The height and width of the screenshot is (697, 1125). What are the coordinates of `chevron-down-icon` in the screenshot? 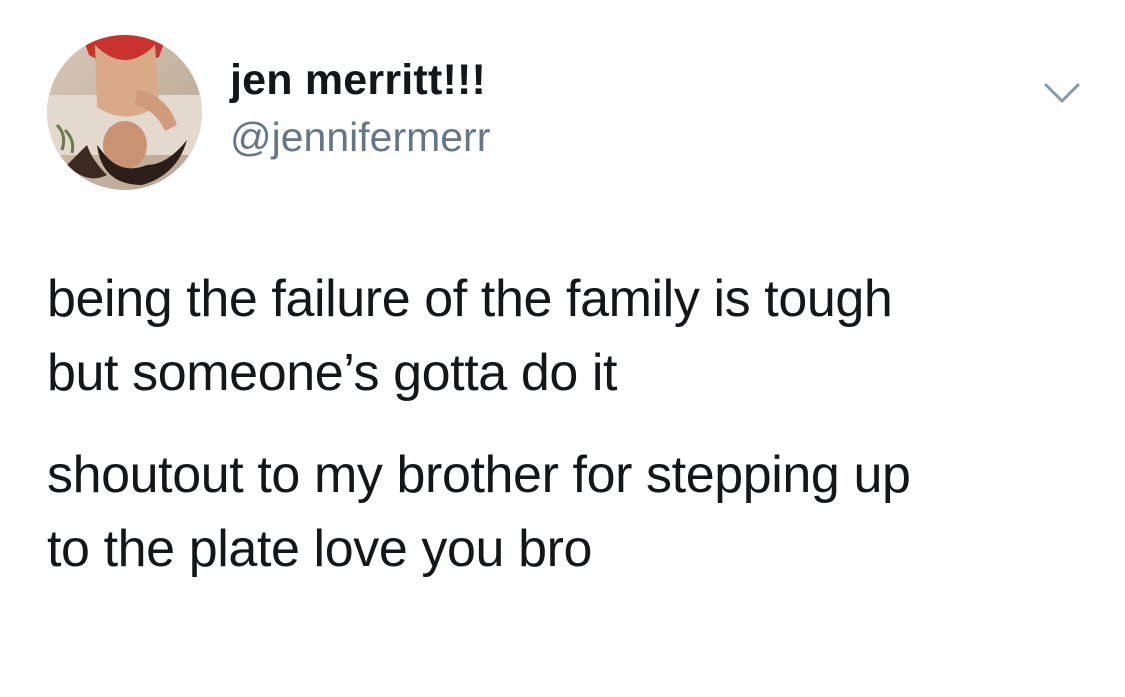 It's located at (1062, 92).